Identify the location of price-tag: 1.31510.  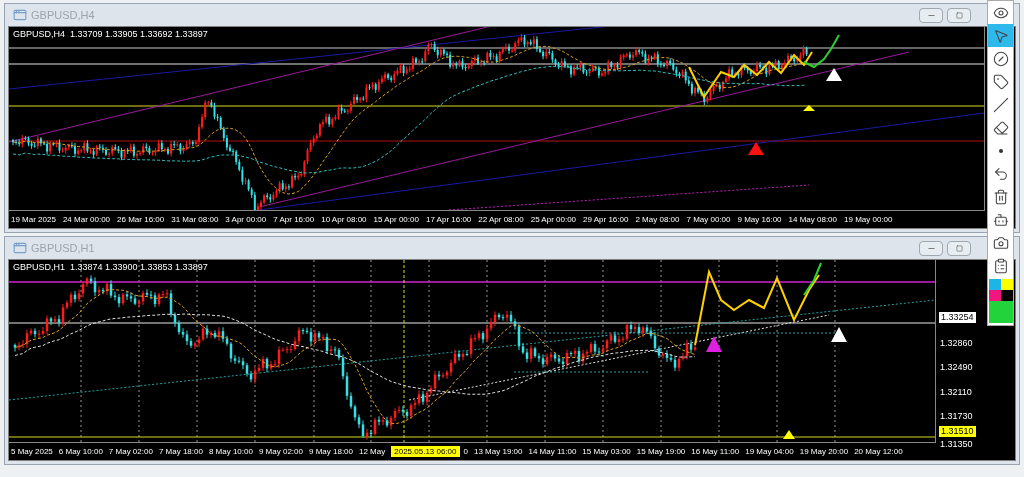
(957, 431).